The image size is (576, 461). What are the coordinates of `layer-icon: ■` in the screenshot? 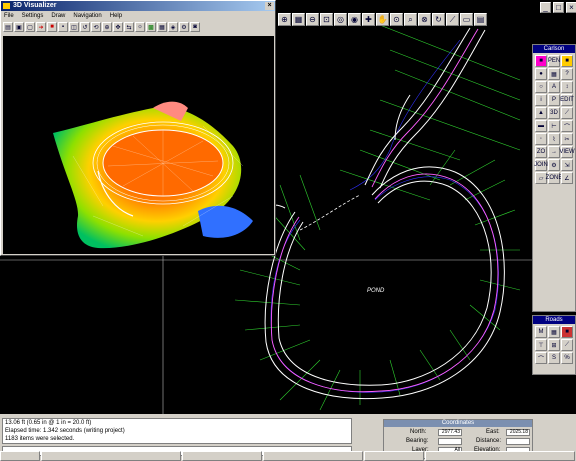 It's located at (541, 61).